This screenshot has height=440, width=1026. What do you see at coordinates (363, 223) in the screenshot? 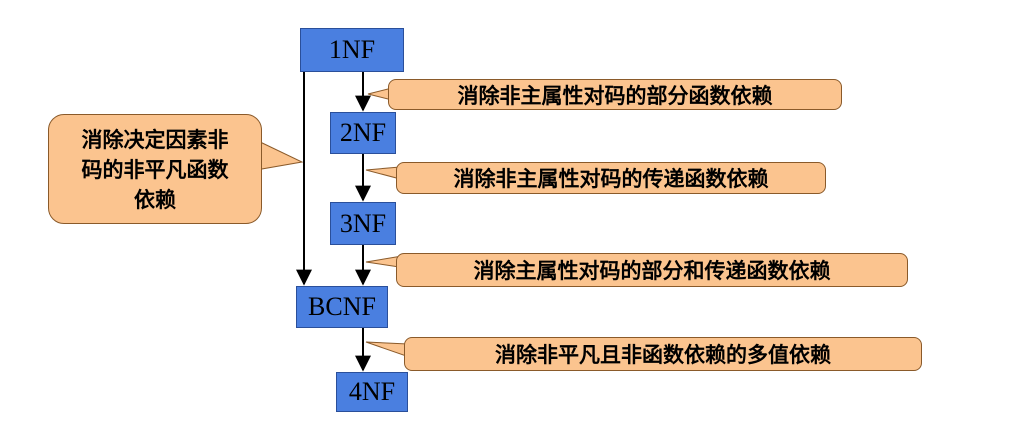
I see `node-3nf: 3NF` at bounding box center [363, 223].